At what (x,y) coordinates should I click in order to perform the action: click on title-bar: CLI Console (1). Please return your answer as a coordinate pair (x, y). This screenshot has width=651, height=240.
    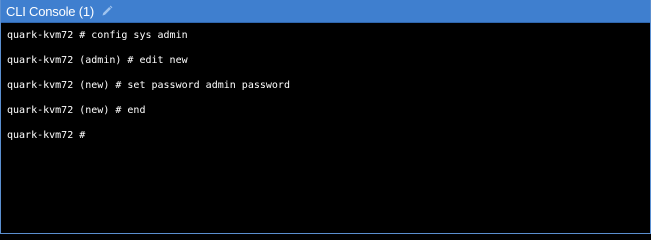
    Looking at the image, I should click on (325, 11).